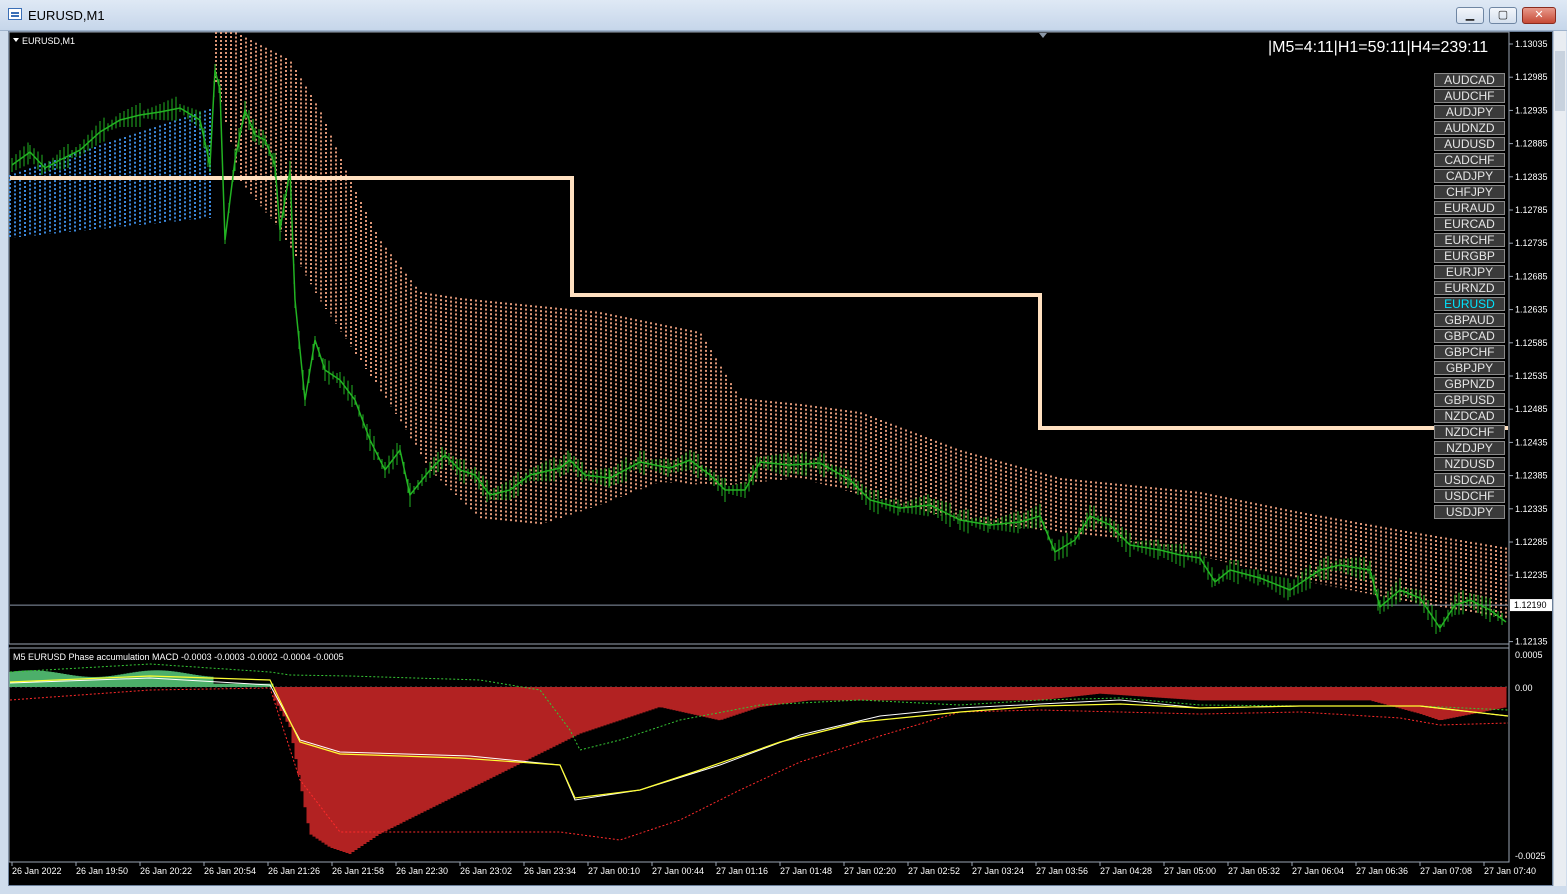 Image resolution: width=1567 pixels, height=894 pixels. I want to click on time-axis-label: 27 Jan 04:28, so click(1126, 871).